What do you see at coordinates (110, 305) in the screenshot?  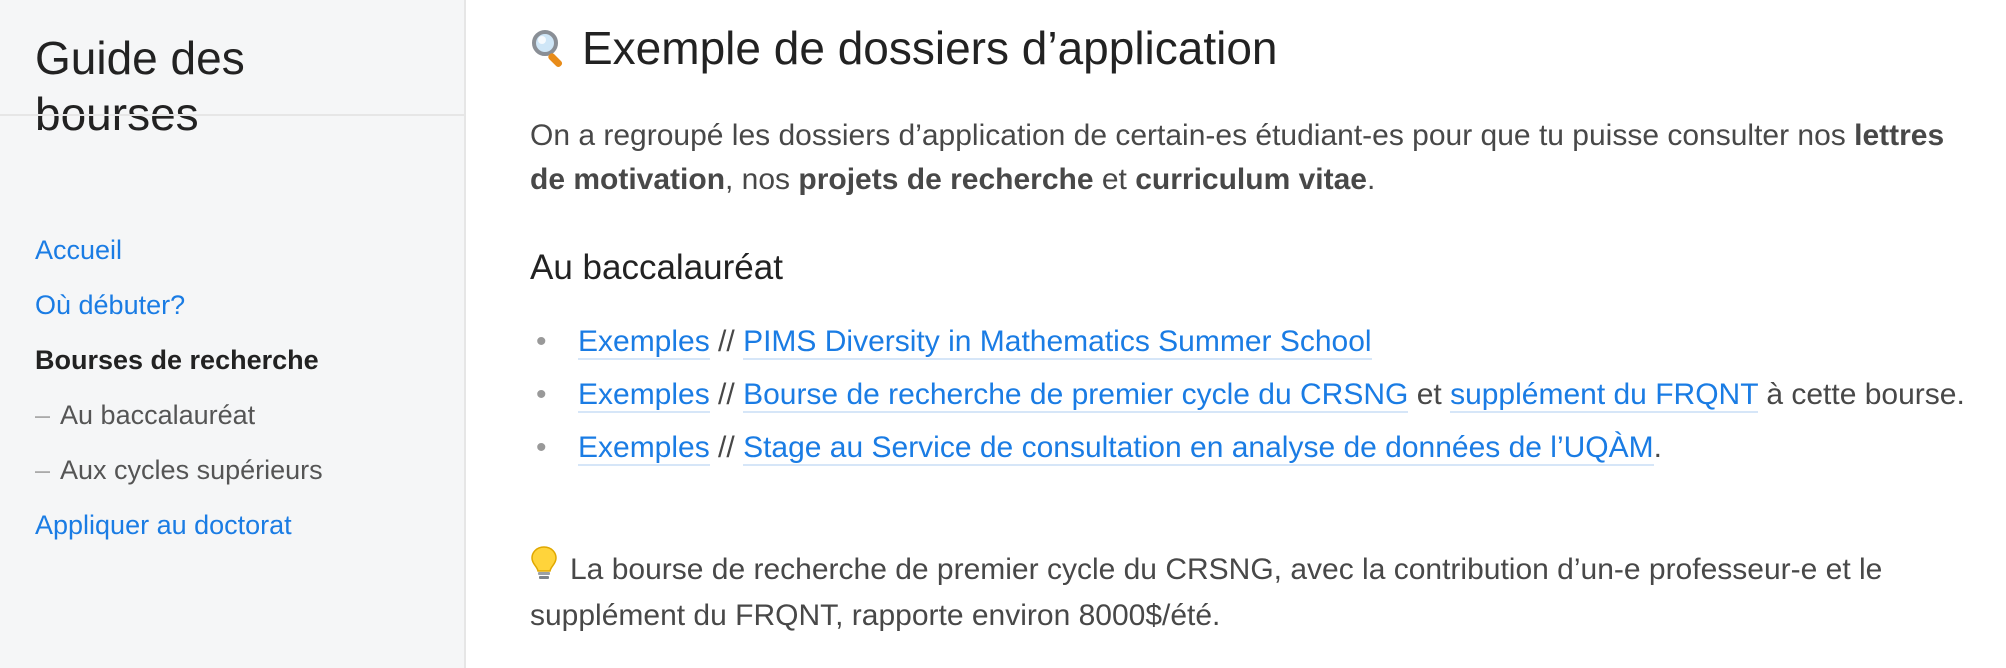 I see `nav-link-ou-debuter: Où débuter?` at bounding box center [110, 305].